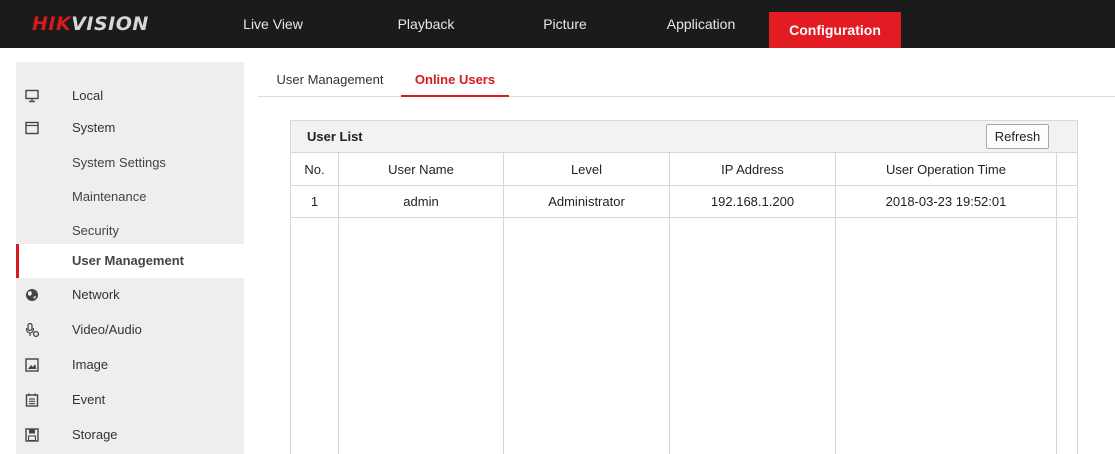 Image resolution: width=1115 pixels, height=454 pixels. Describe the element at coordinates (421, 169) in the screenshot. I see `column-header-user-name: User Name` at that location.